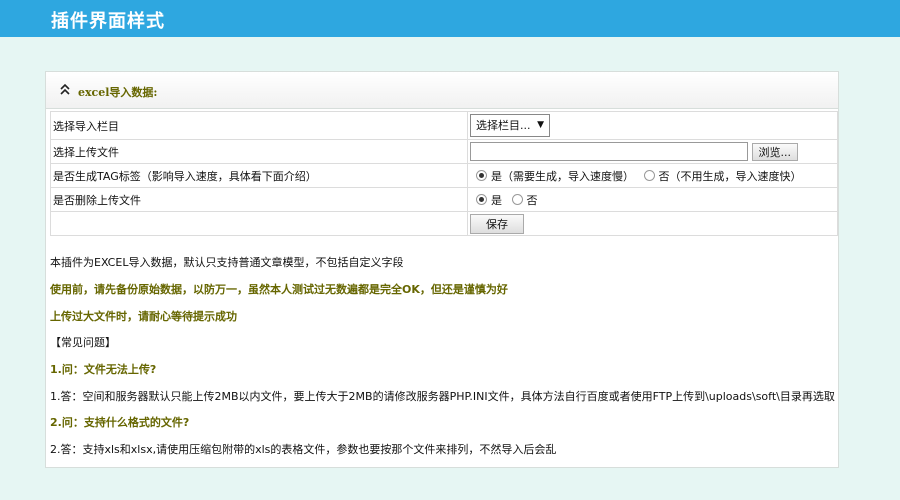 This screenshot has width=900, height=500. I want to click on empty-cell, so click(259, 223).